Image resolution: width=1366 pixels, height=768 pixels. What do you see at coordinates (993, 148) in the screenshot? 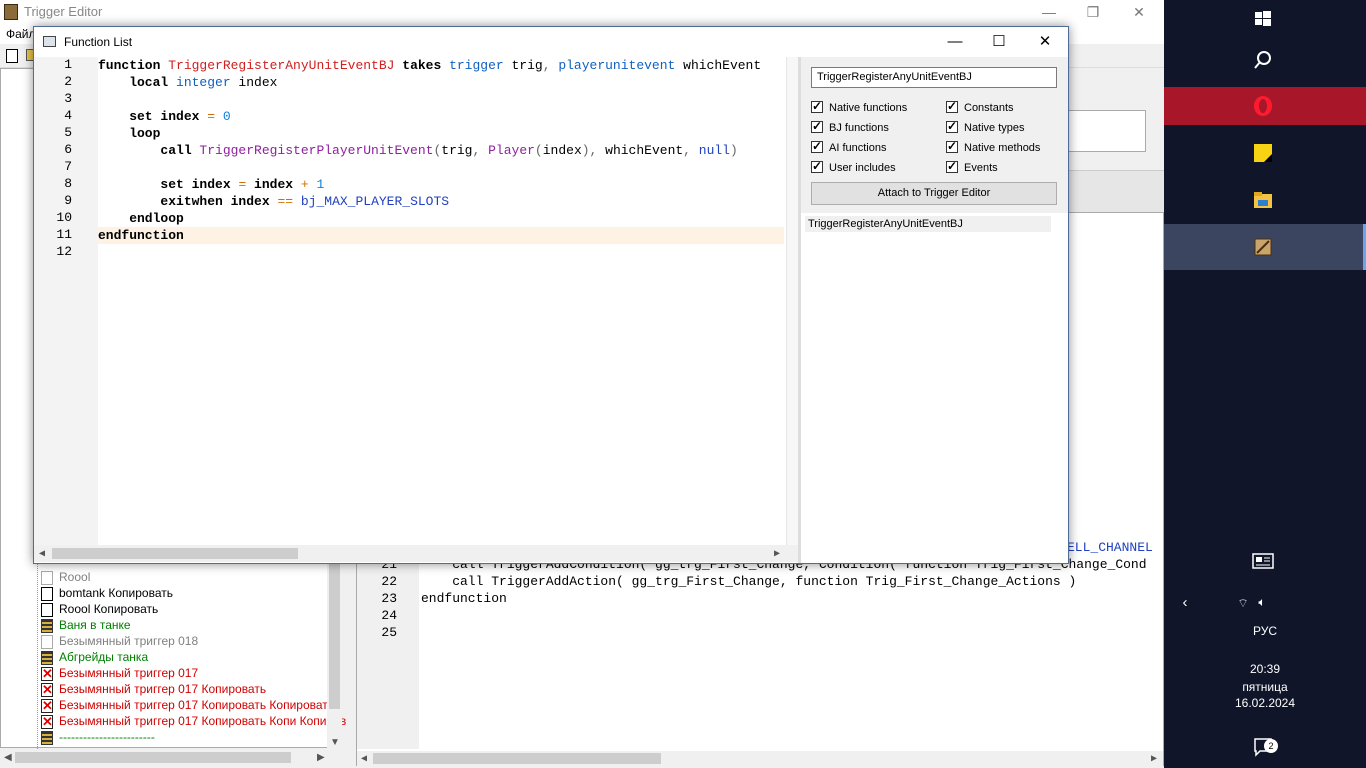
I see `checkbox-native-methods: Native methods` at bounding box center [993, 148].